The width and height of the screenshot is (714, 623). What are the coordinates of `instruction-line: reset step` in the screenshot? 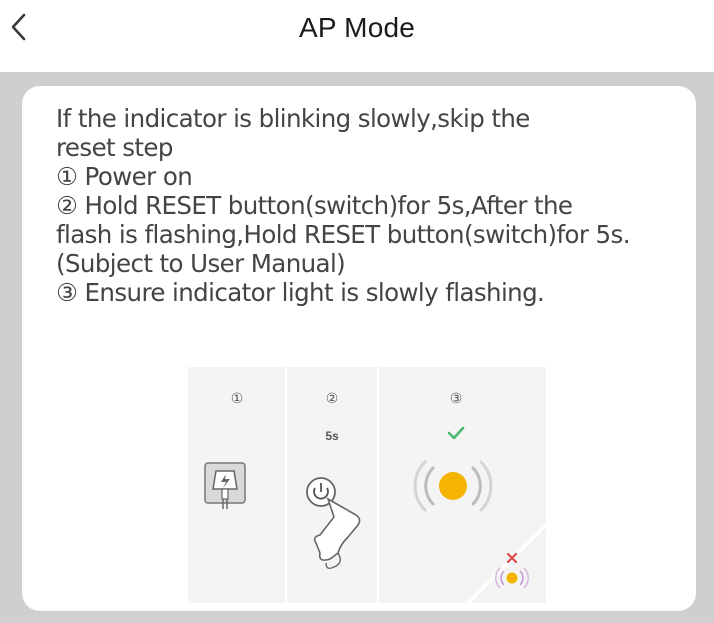 It's located at (114, 147).